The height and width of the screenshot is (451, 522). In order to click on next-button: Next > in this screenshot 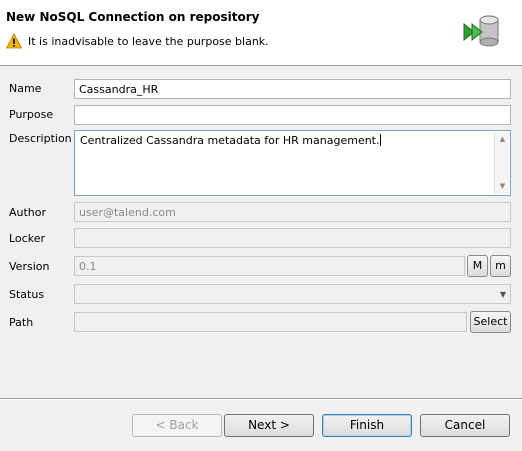, I will do `click(269, 425)`.